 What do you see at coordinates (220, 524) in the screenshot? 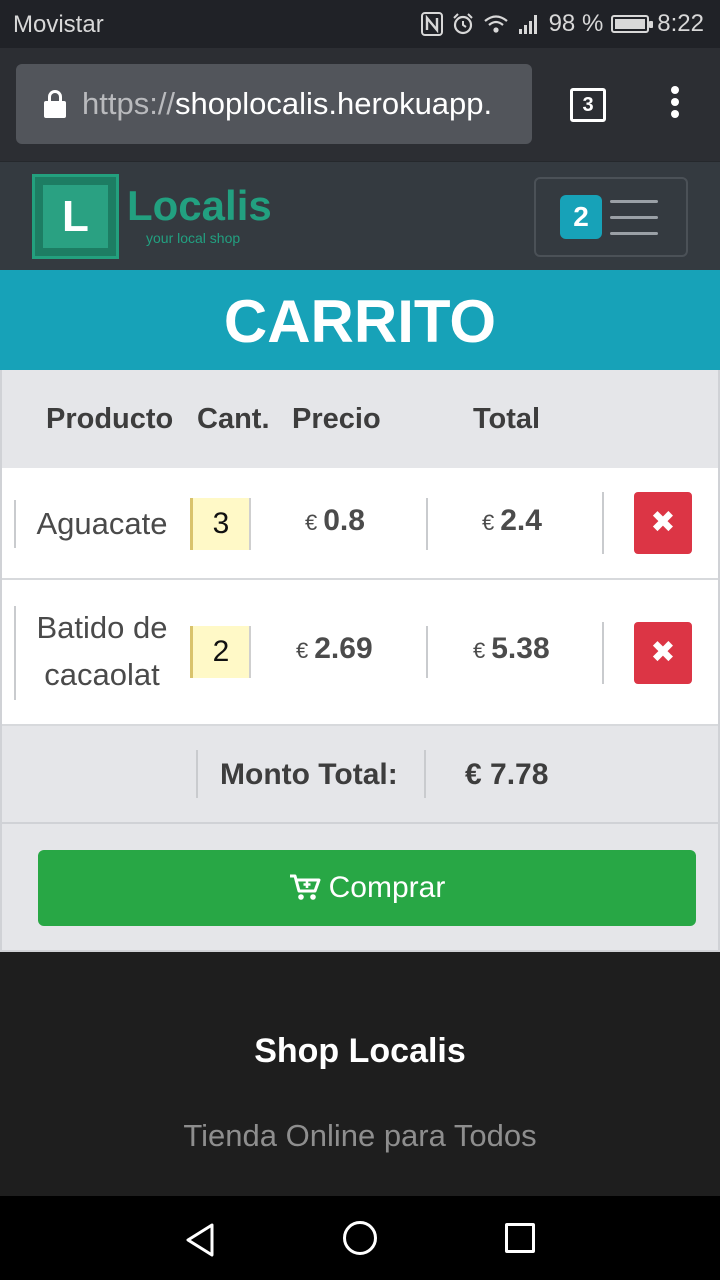
I see `quantity-field: 3` at bounding box center [220, 524].